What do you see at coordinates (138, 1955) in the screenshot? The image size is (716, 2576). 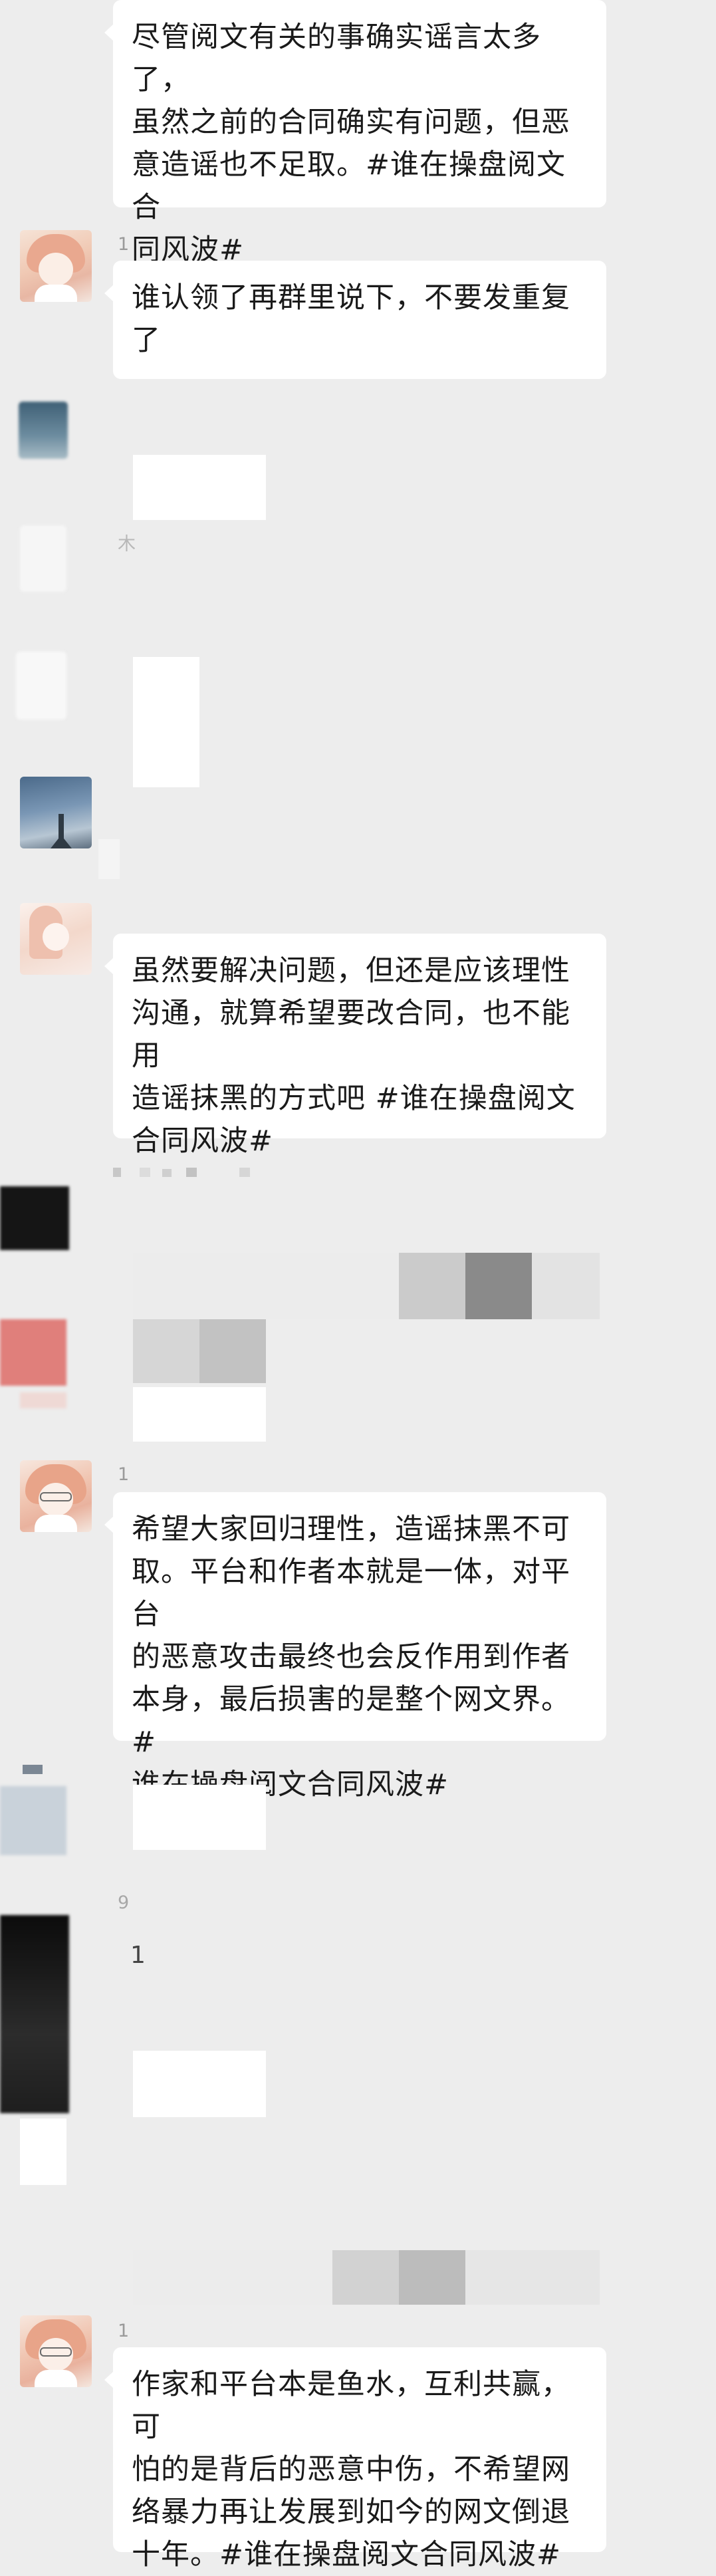 I see `message-fragment-obscured: 1` at bounding box center [138, 1955].